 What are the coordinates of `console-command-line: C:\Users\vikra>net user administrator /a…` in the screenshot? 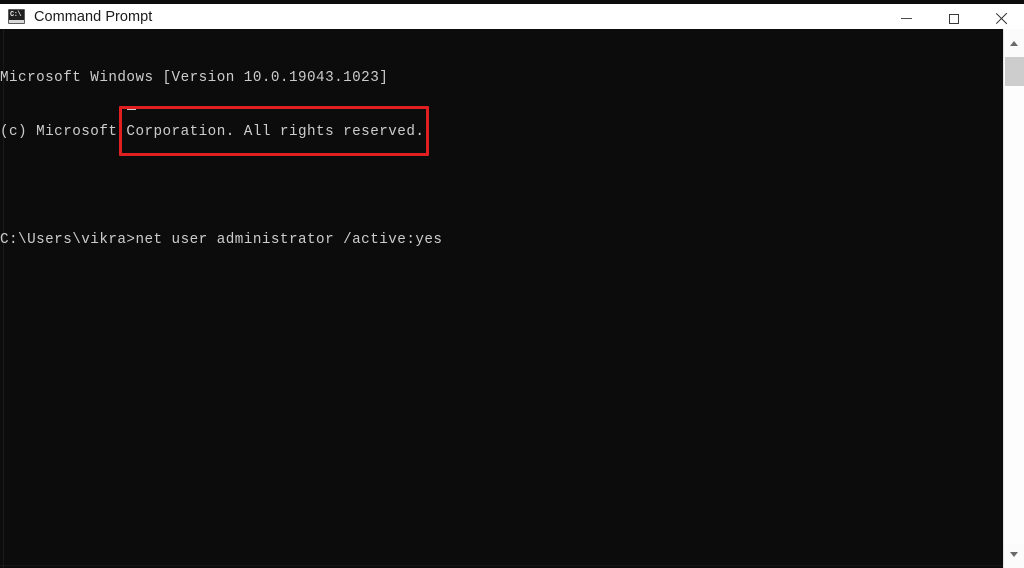 It's located at (221, 240).